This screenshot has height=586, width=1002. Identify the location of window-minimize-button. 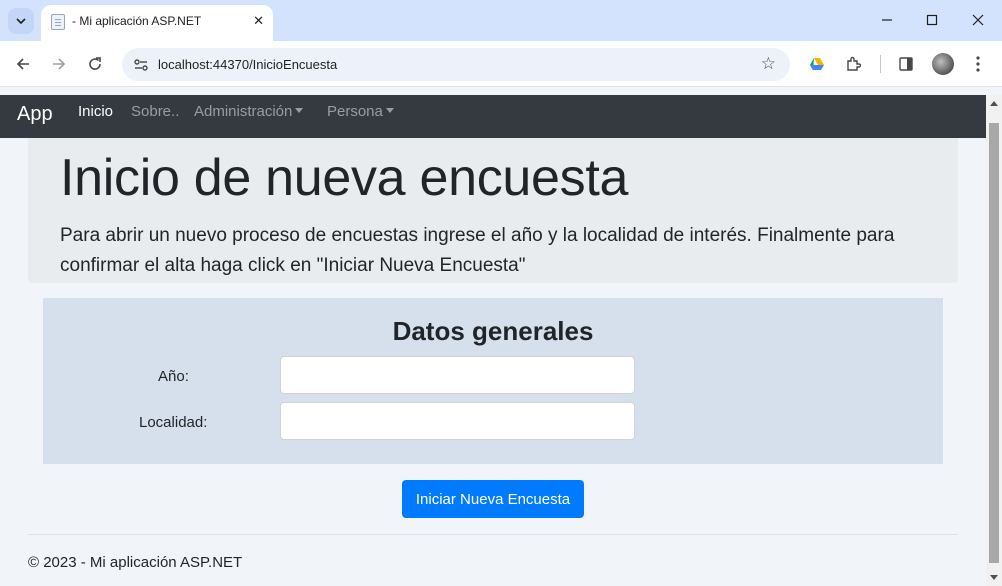
(887, 20).